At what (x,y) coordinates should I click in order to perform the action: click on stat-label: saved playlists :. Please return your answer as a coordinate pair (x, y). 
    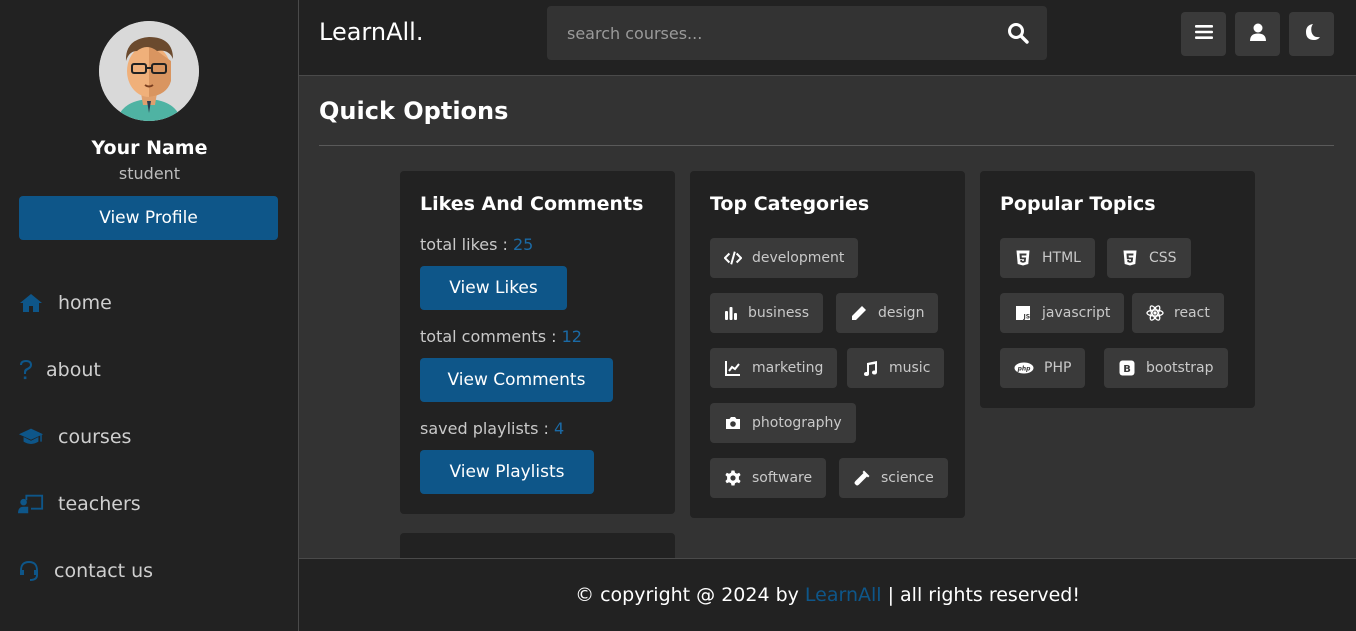
    Looking at the image, I should click on (487, 428).